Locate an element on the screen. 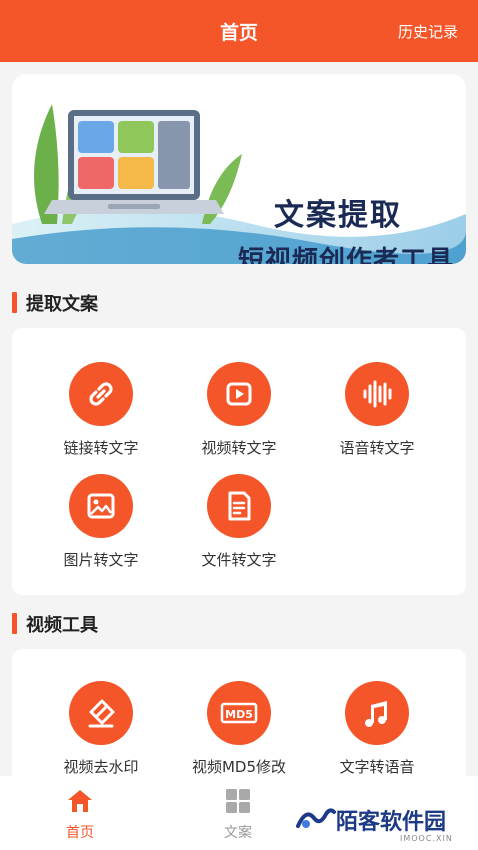  image-icon is located at coordinates (101, 506).